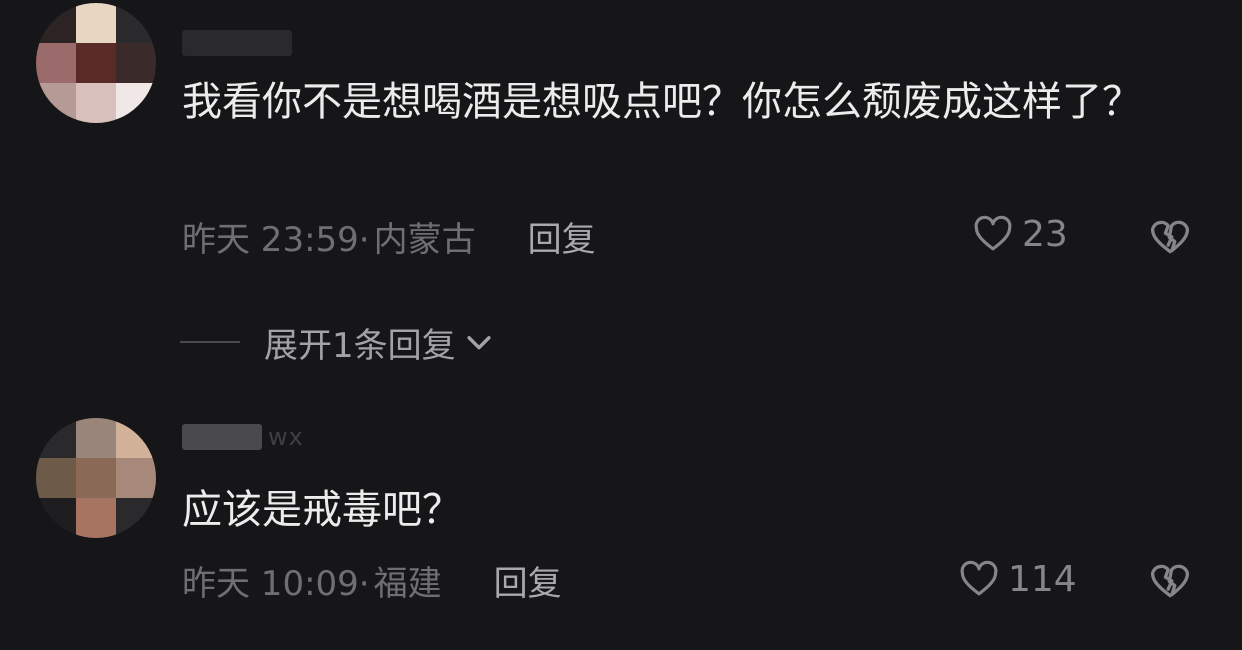 The width and height of the screenshot is (1242, 650). What do you see at coordinates (1045, 234) in the screenshot?
I see `like-count: 23` at bounding box center [1045, 234].